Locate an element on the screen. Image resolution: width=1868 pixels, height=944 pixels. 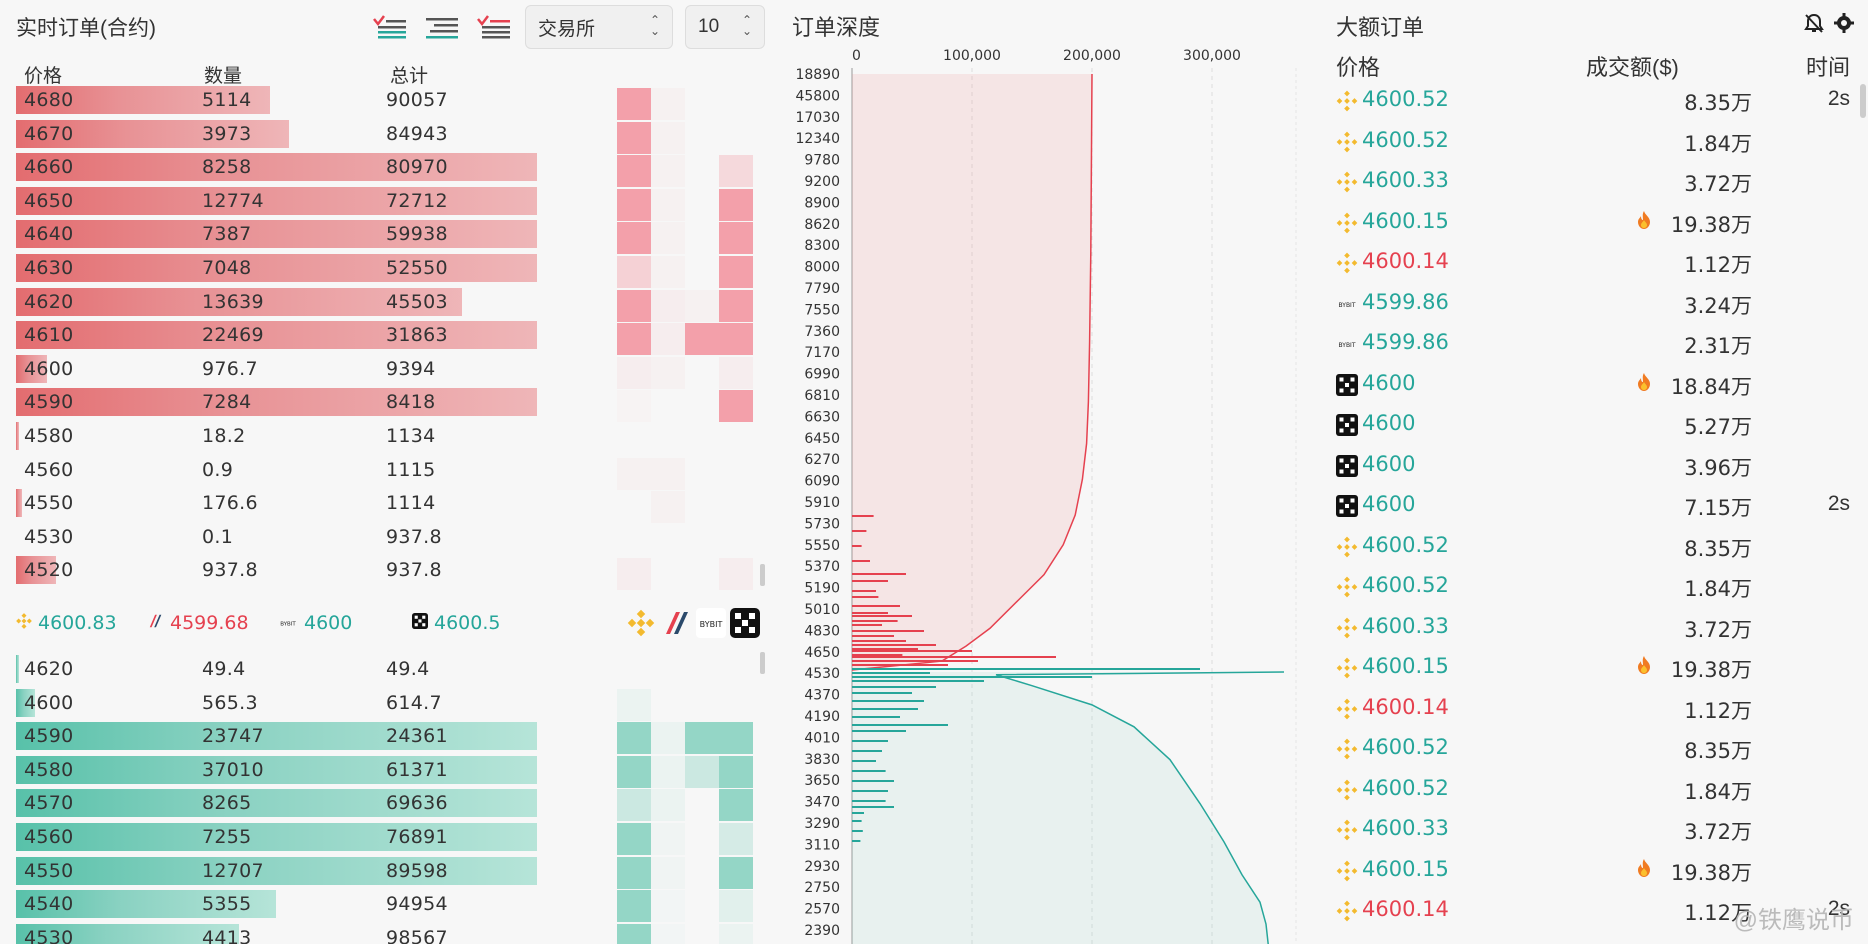
ask-row: 4620 13639 45503 is located at coordinates (277, 302).